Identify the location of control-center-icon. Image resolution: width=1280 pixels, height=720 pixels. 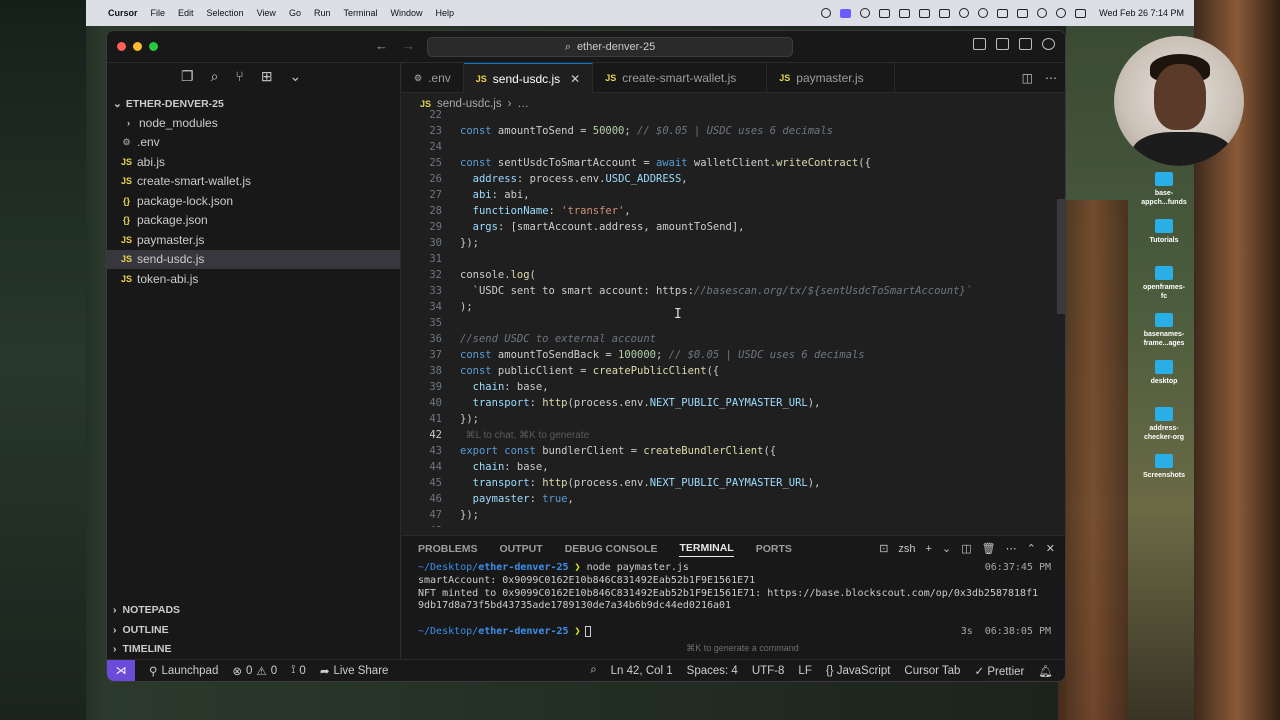
(1081, 13).